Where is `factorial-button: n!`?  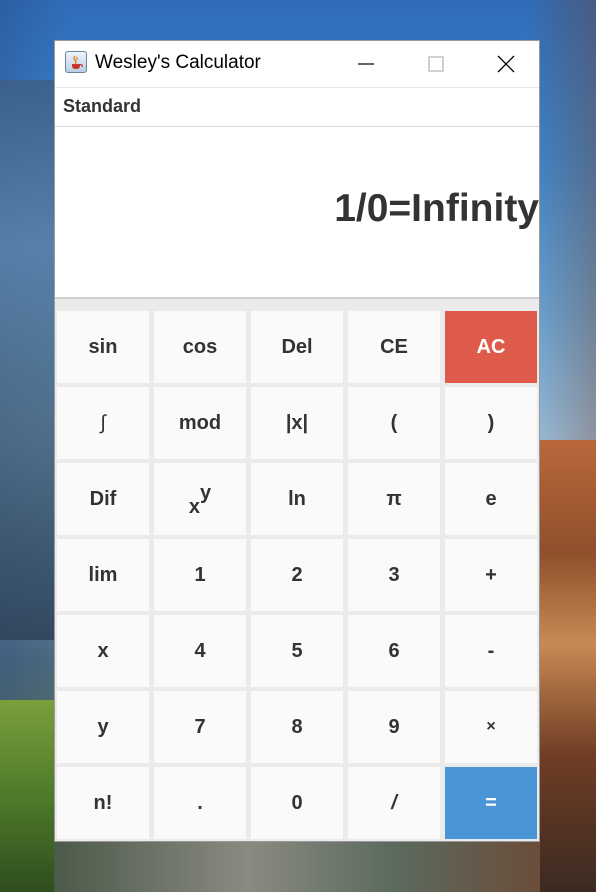
factorial-button: n! is located at coordinates (103, 803).